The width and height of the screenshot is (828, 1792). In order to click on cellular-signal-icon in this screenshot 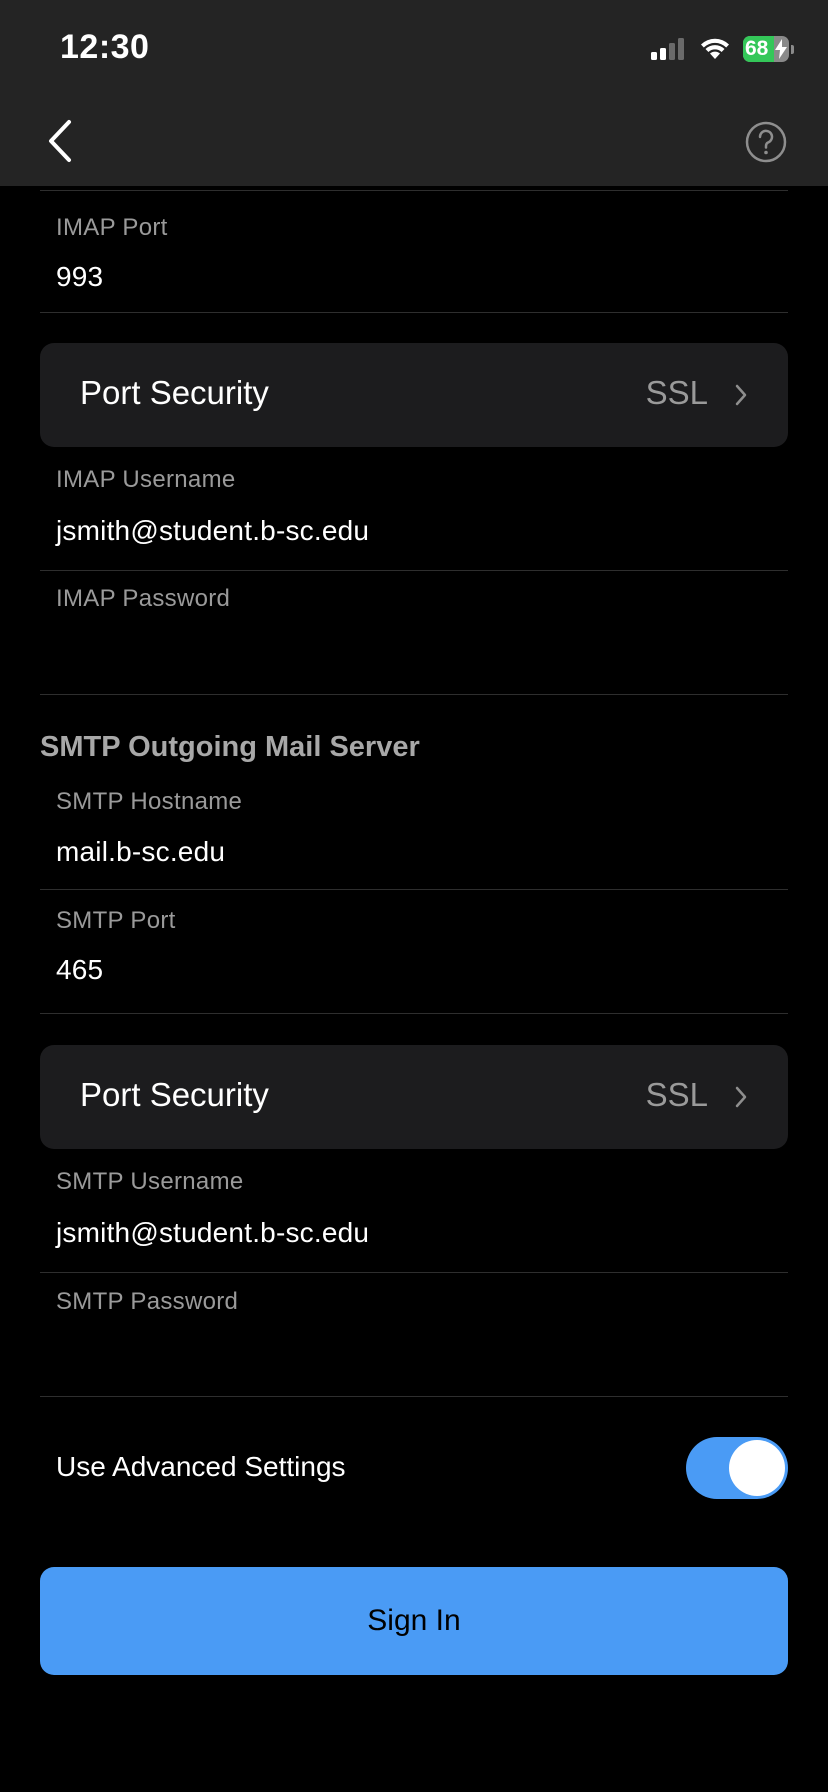, I will do `click(667, 49)`.